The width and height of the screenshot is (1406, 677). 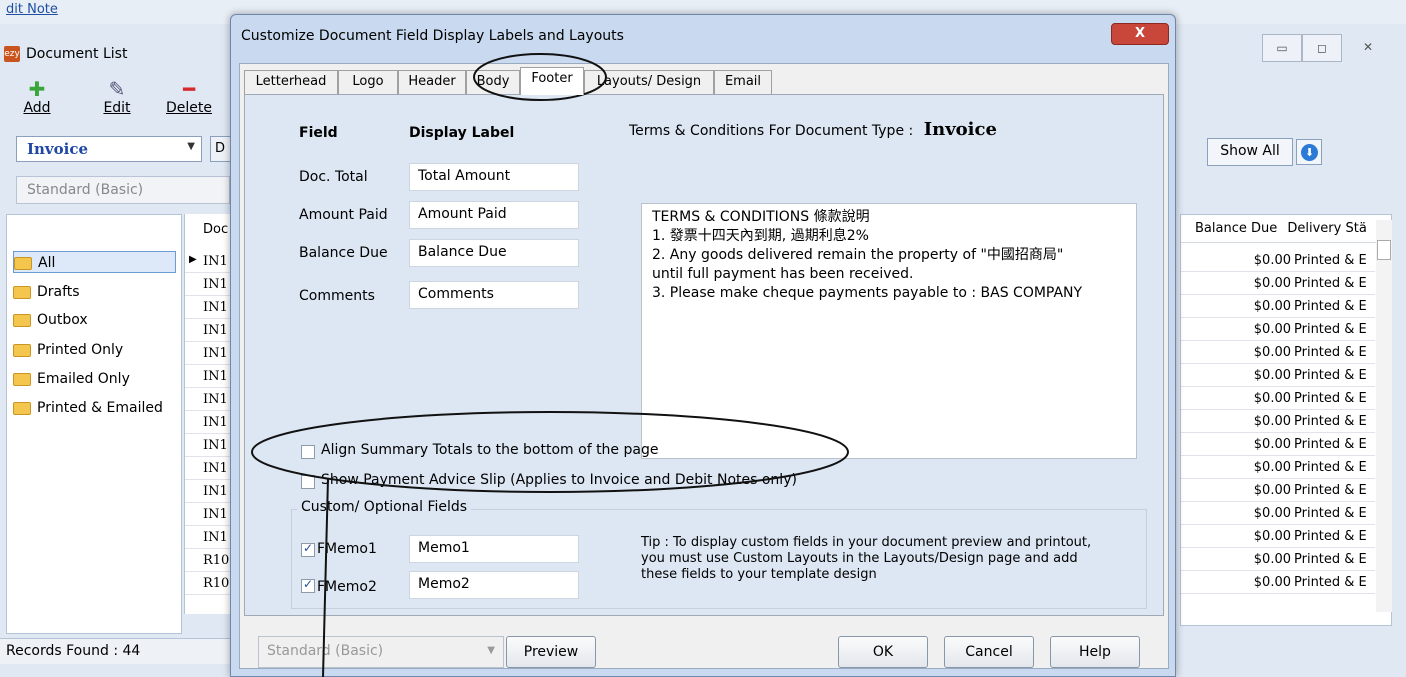 What do you see at coordinates (760, 236) in the screenshot?
I see `terms-line: 1. 發票十四天內到期, 過期利息2%` at bounding box center [760, 236].